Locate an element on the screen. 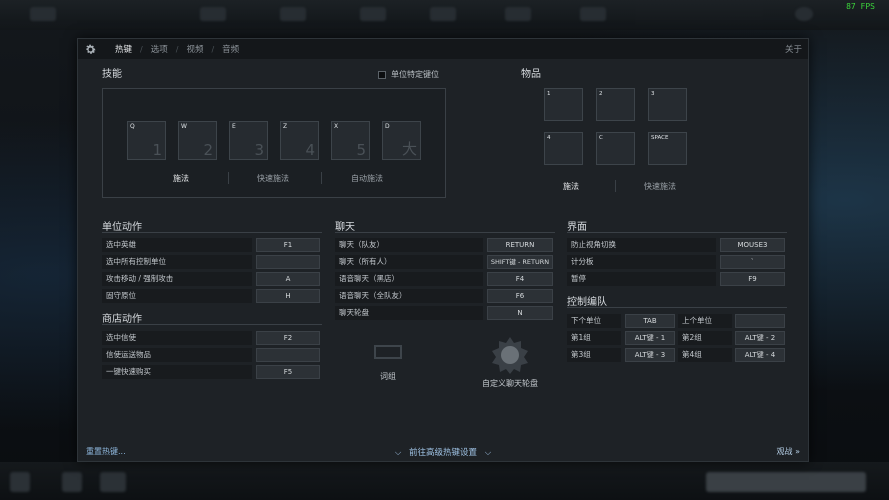  skill-number: 5 is located at coordinates (361, 150).